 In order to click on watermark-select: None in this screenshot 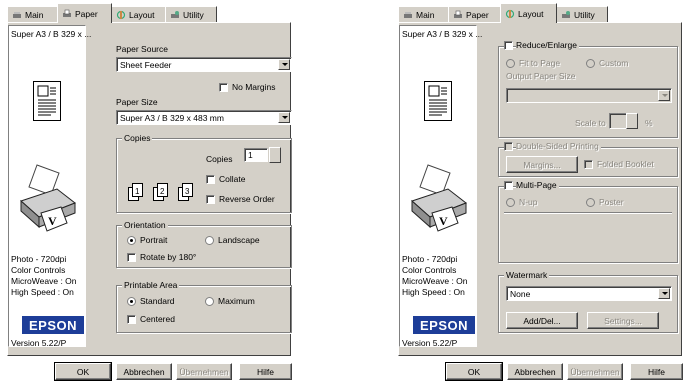, I will do `click(589, 293)`.